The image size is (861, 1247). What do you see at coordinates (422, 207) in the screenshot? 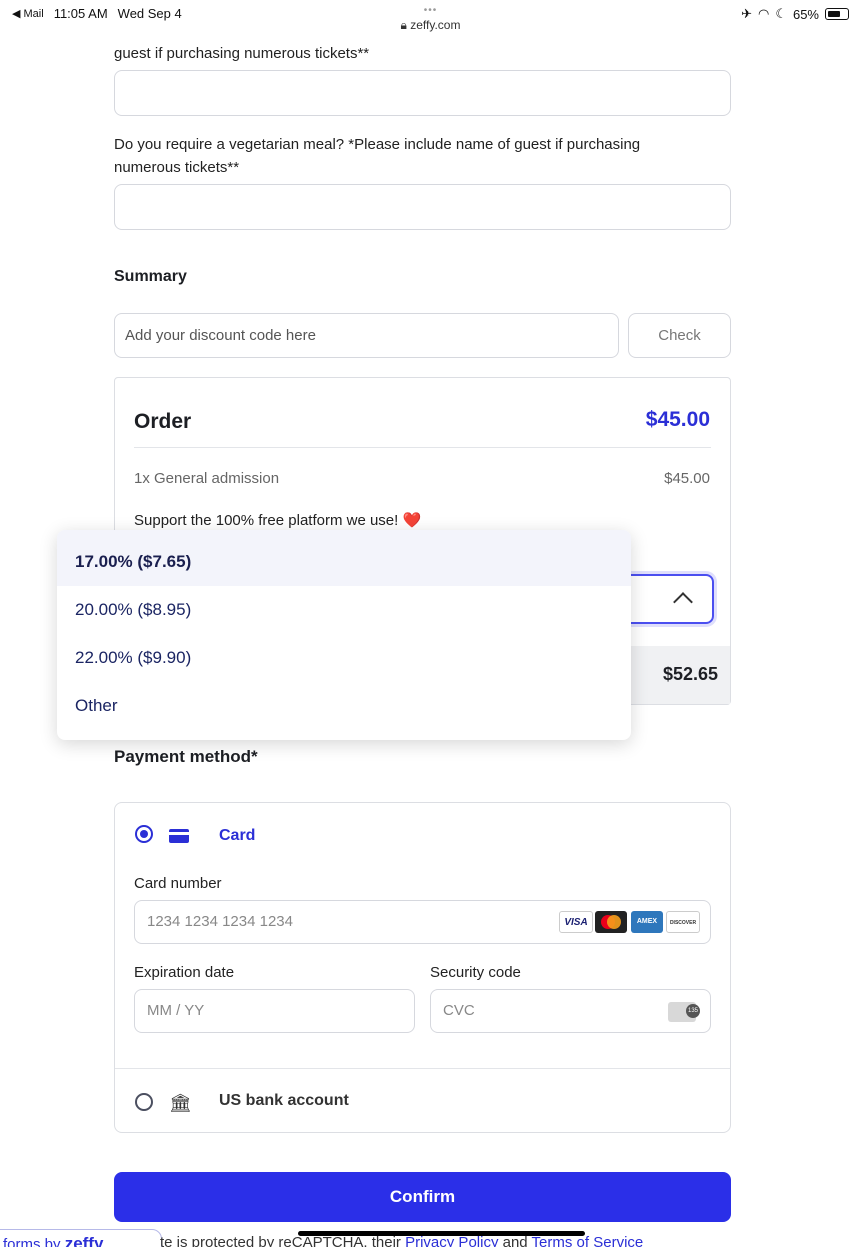
I see `vegetarian-answer-input` at bounding box center [422, 207].